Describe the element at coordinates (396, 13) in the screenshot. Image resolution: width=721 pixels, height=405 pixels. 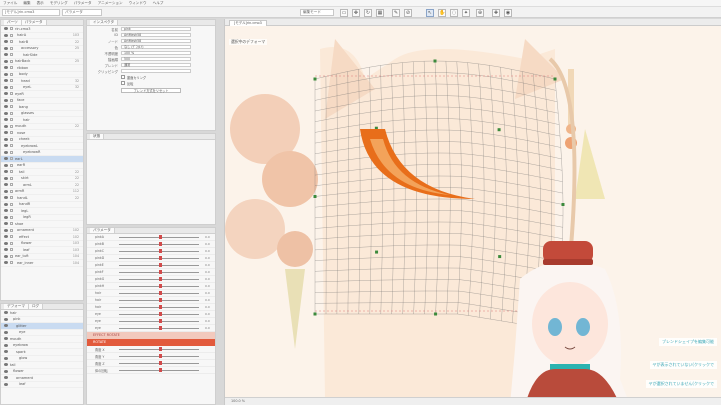
I see `brush-icon: ✎` at that location.